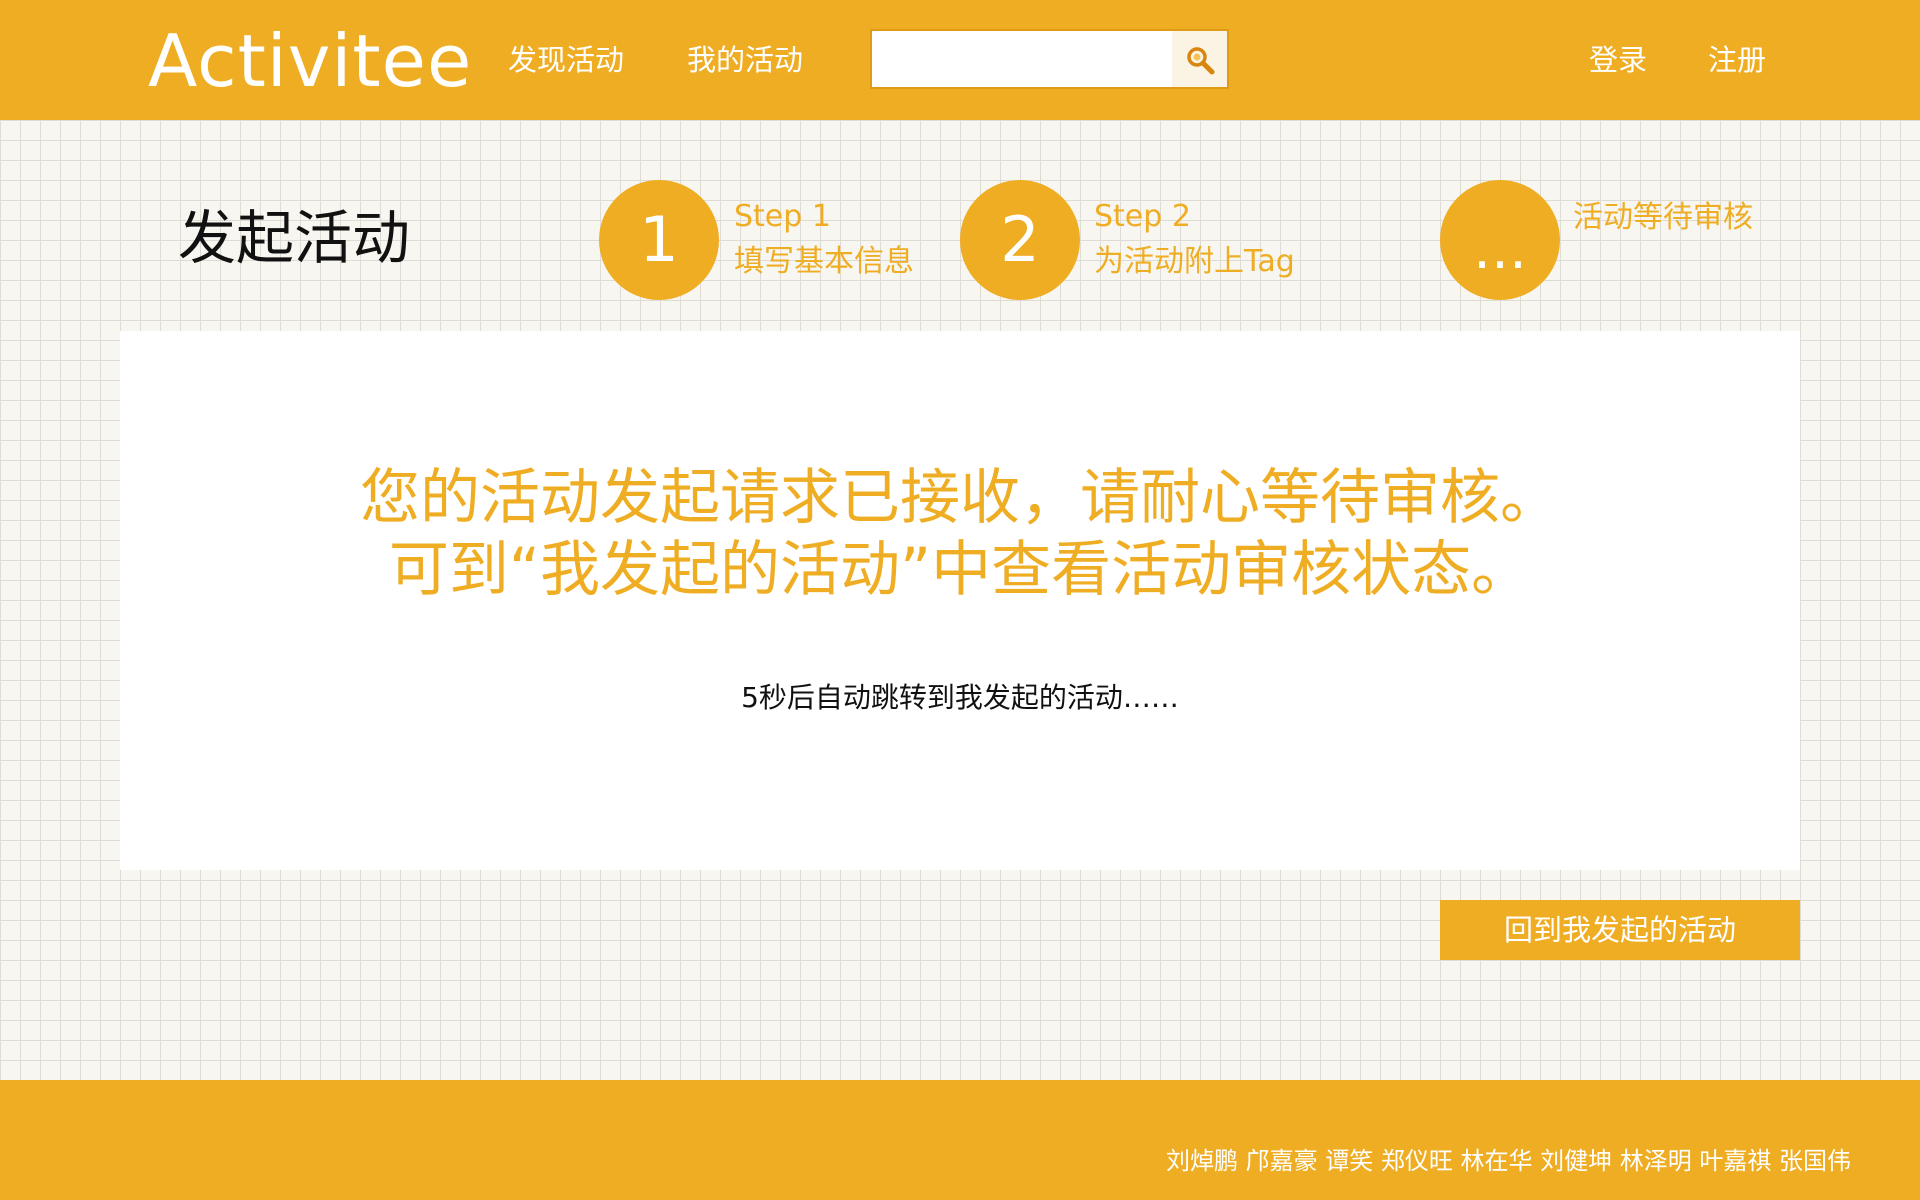  Describe the element at coordinates (1508, 1161) in the screenshot. I see `footer-credits: 刘焯鹏 邝嘉豪 谭笑 郑仪旺 林在华 刘健坤 林泽明 叶嘉祺 张国伟` at that location.